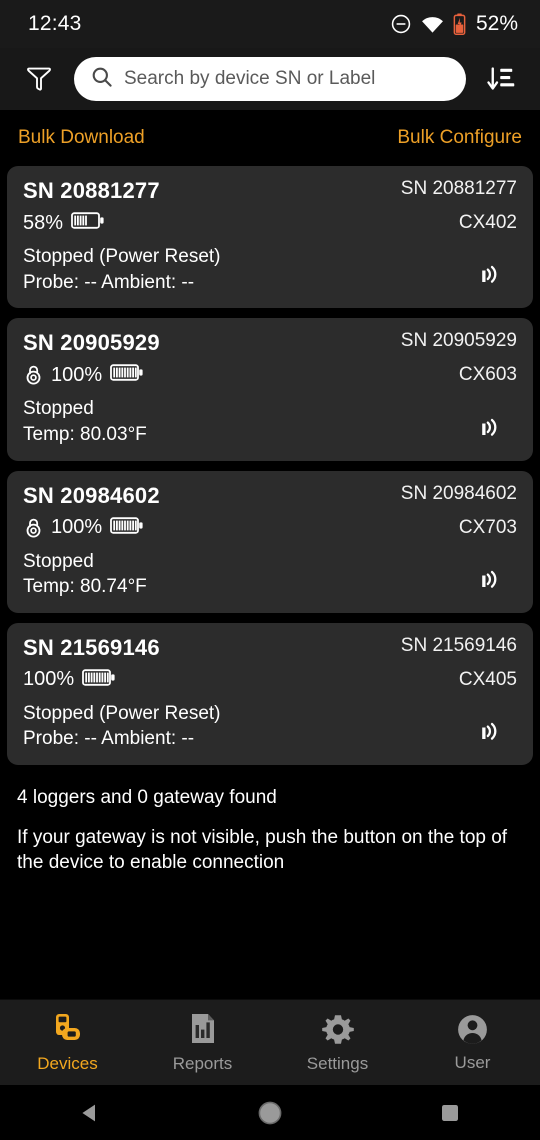 This screenshot has height=1140, width=540. Describe the element at coordinates (102, 79) in the screenshot. I see `search-icon` at that location.